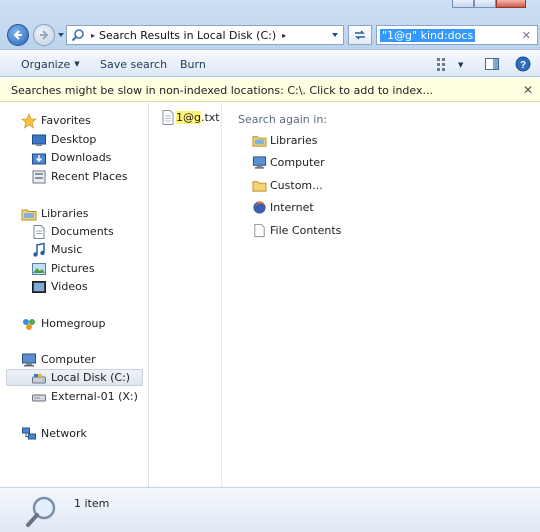 The height and width of the screenshot is (532, 540). Describe the element at coordinates (39, 231) in the screenshot. I see `documents-icon` at that location.